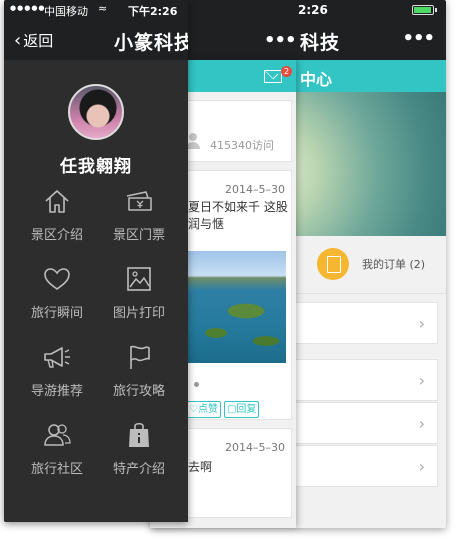 The height and width of the screenshot is (540, 459). Describe the element at coordinates (139, 217) in the screenshot. I see `menu-item-tickets: 景区门票` at that location.